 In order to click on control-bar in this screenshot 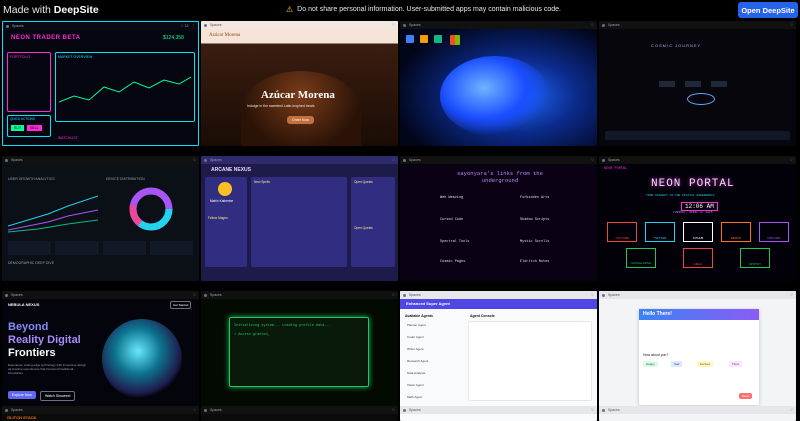, I will do `click(697, 135)`.